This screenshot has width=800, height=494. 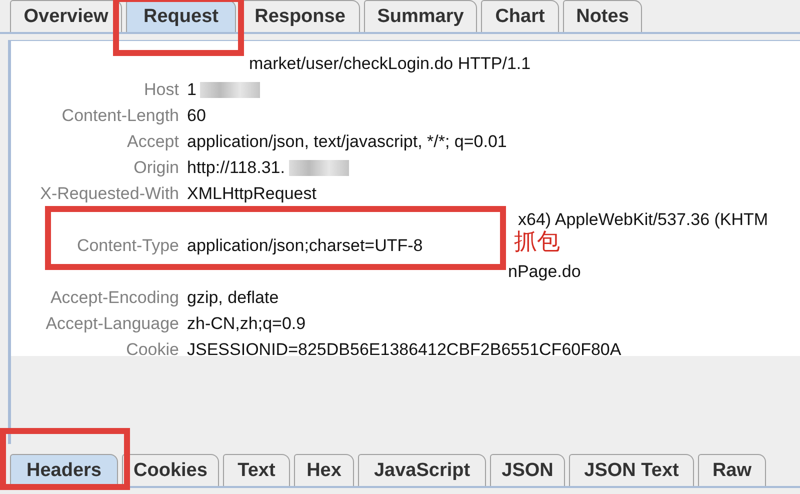 What do you see at coordinates (236, 168) in the screenshot?
I see `header-value: http://118.31.` at bounding box center [236, 168].